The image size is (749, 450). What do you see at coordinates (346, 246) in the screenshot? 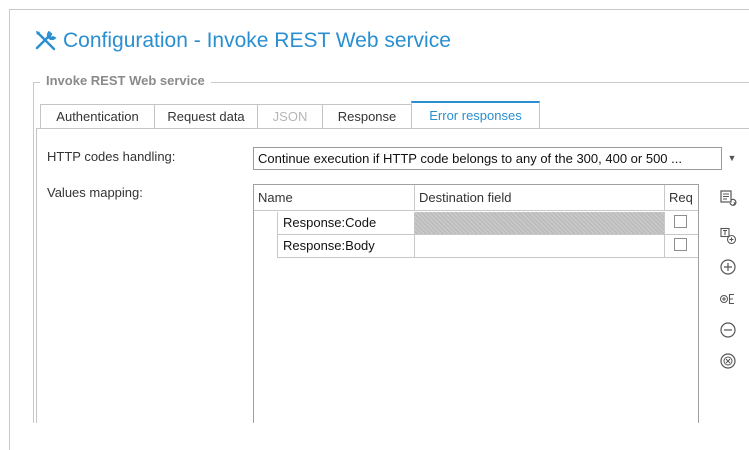
I see `cell-name: Response:Body` at bounding box center [346, 246].